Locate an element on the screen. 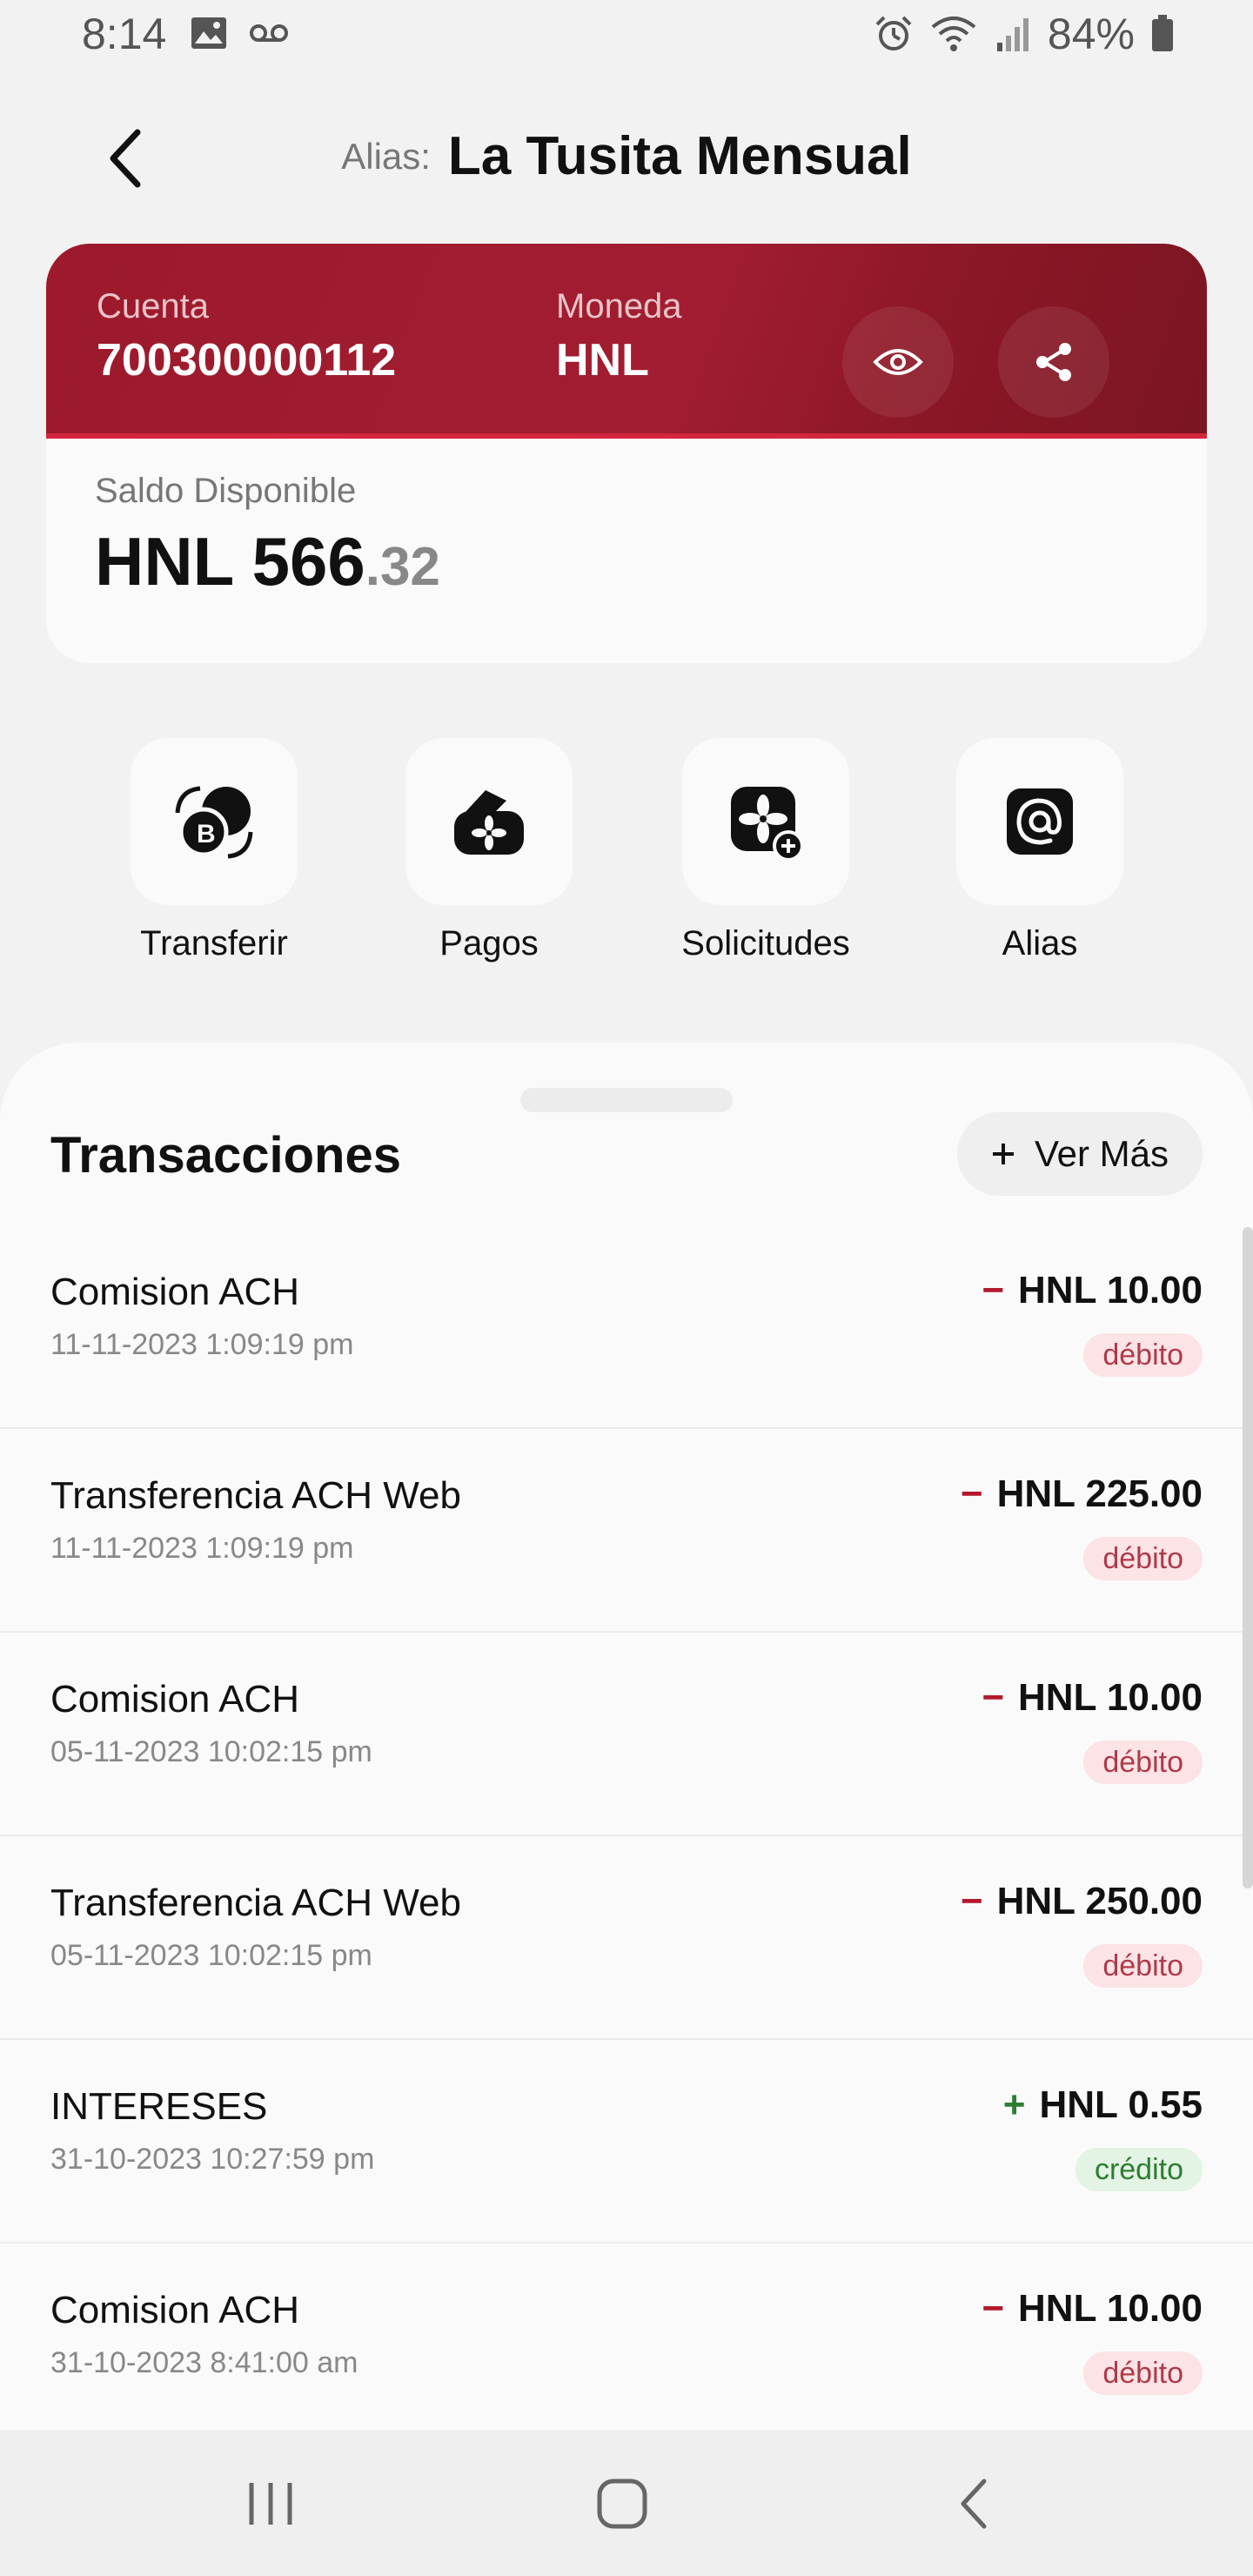 The image size is (1253, 2576). eye-icon is located at coordinates (898, 362).